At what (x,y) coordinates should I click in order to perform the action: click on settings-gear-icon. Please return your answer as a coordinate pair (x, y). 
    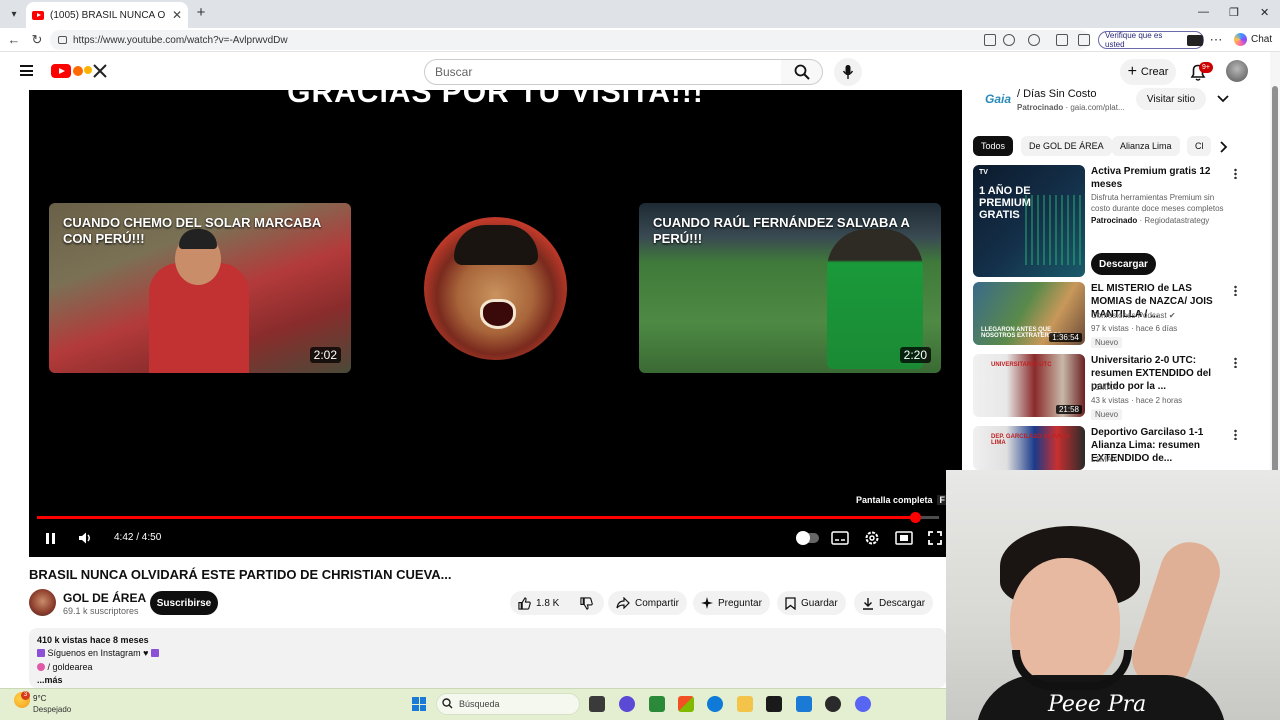
    Looking at the image, I should click on (872, 538).